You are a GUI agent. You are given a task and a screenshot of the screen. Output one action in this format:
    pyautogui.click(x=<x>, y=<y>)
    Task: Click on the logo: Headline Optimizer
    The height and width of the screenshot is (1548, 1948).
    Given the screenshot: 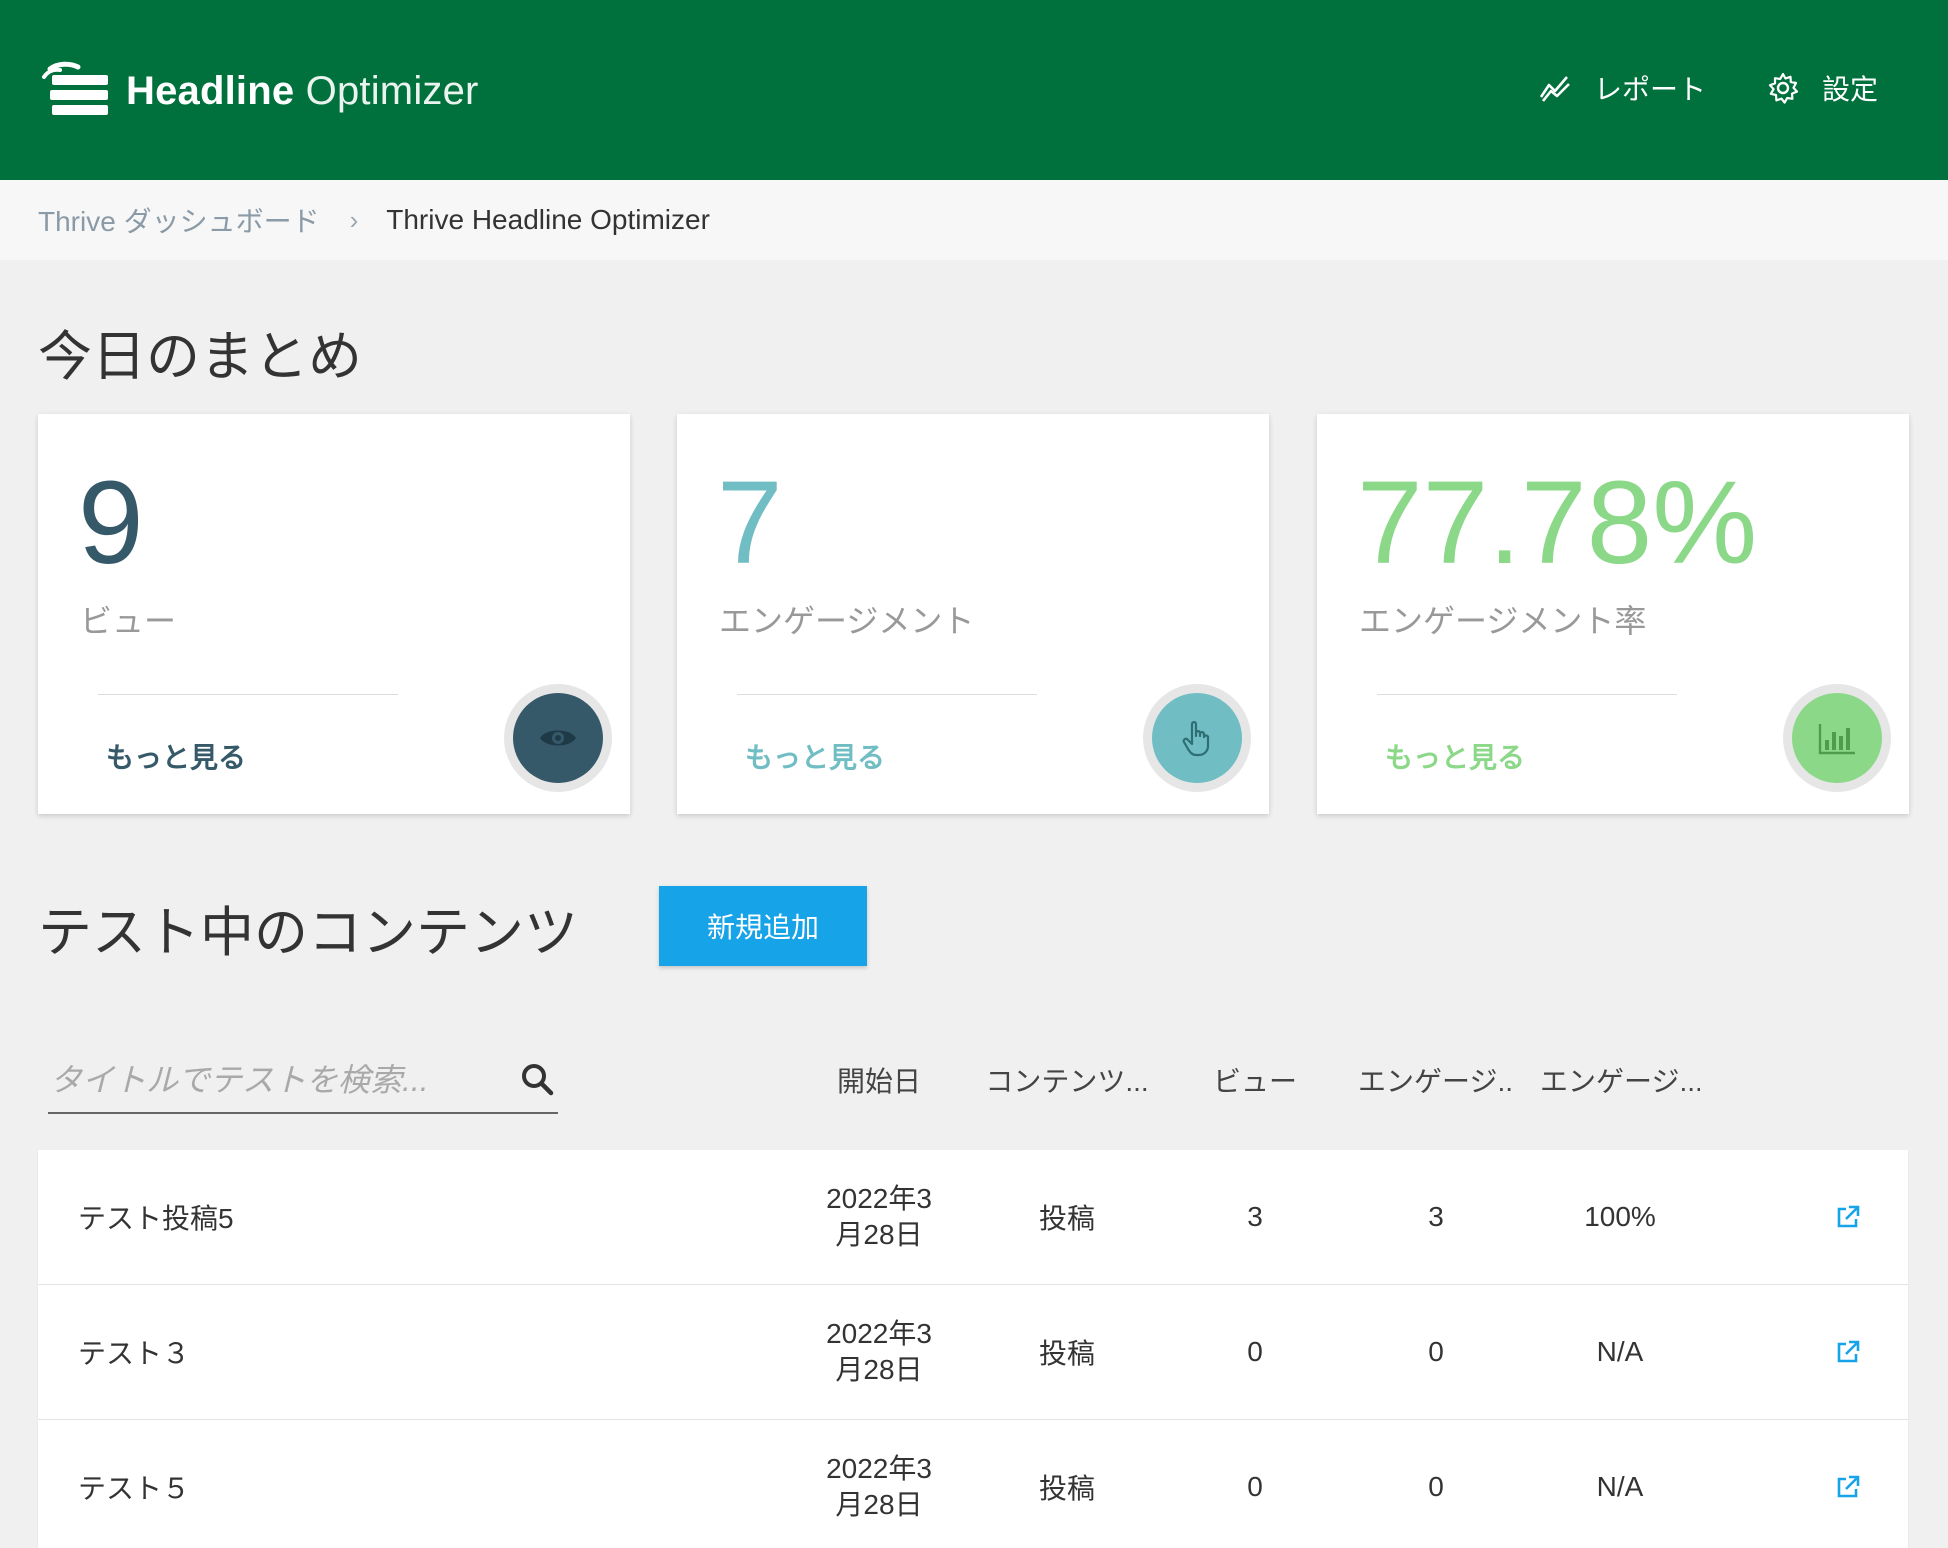 What is the action you would take?
    pyautogui.click(x=259, y=91)
    